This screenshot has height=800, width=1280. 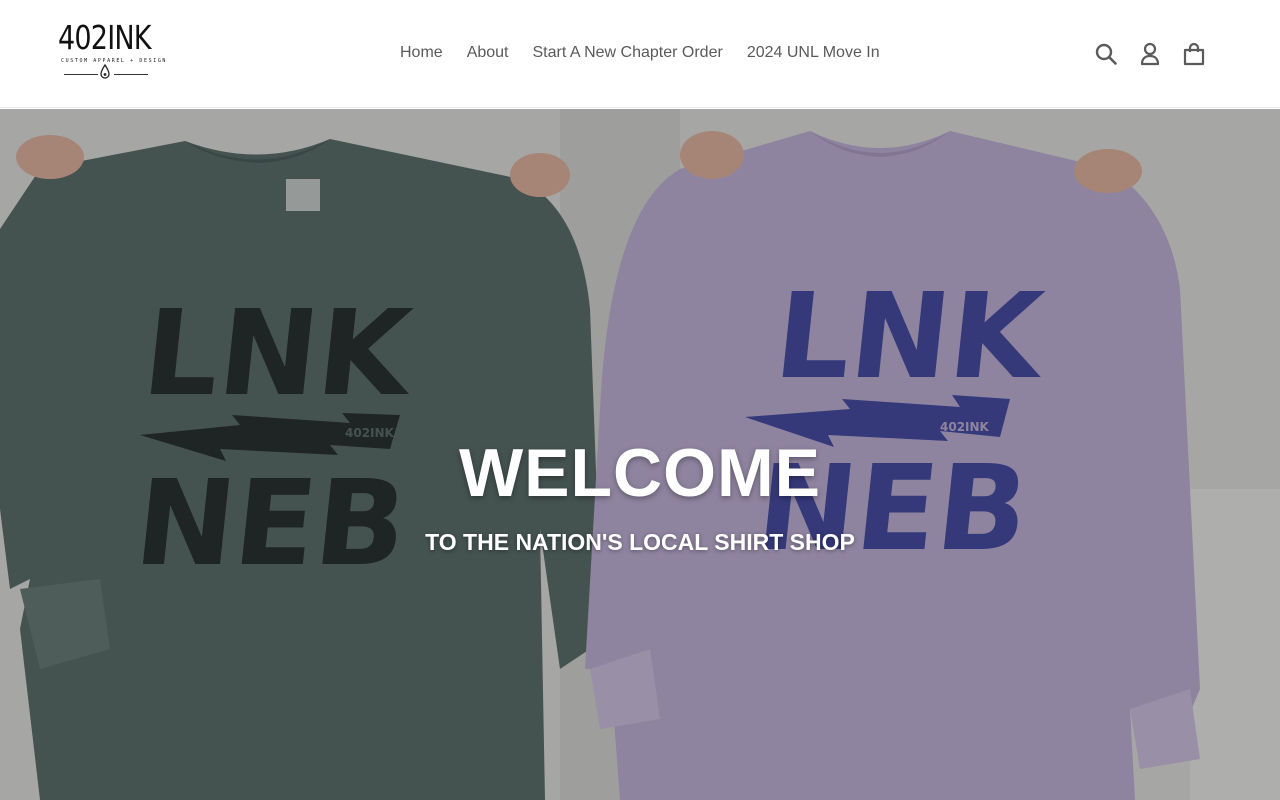 I want to click on logo-rule-left, so click(x=81, y=74).